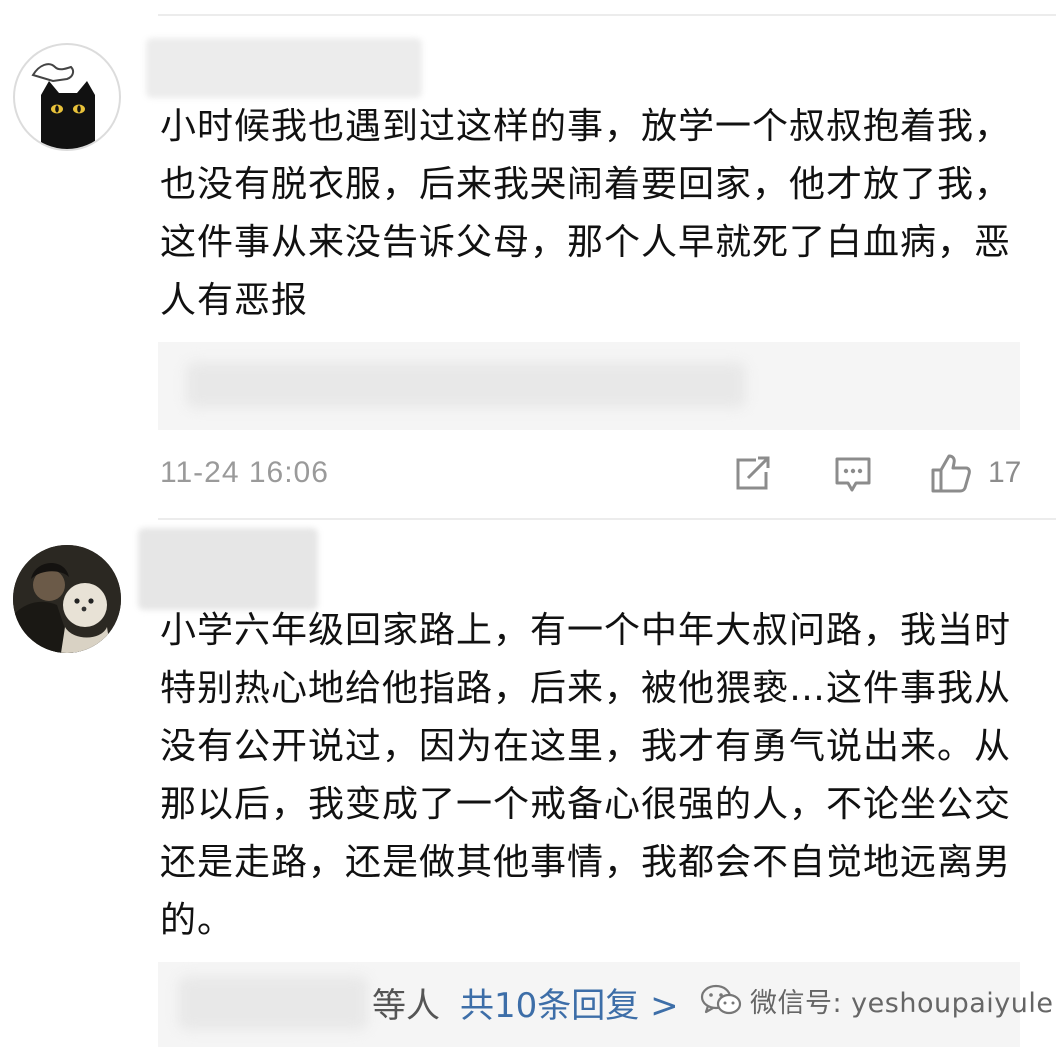  What do you see at coordinates (721, 999) in the screenshot?
I see `wechat-icon` at bounding box center [721, 999].